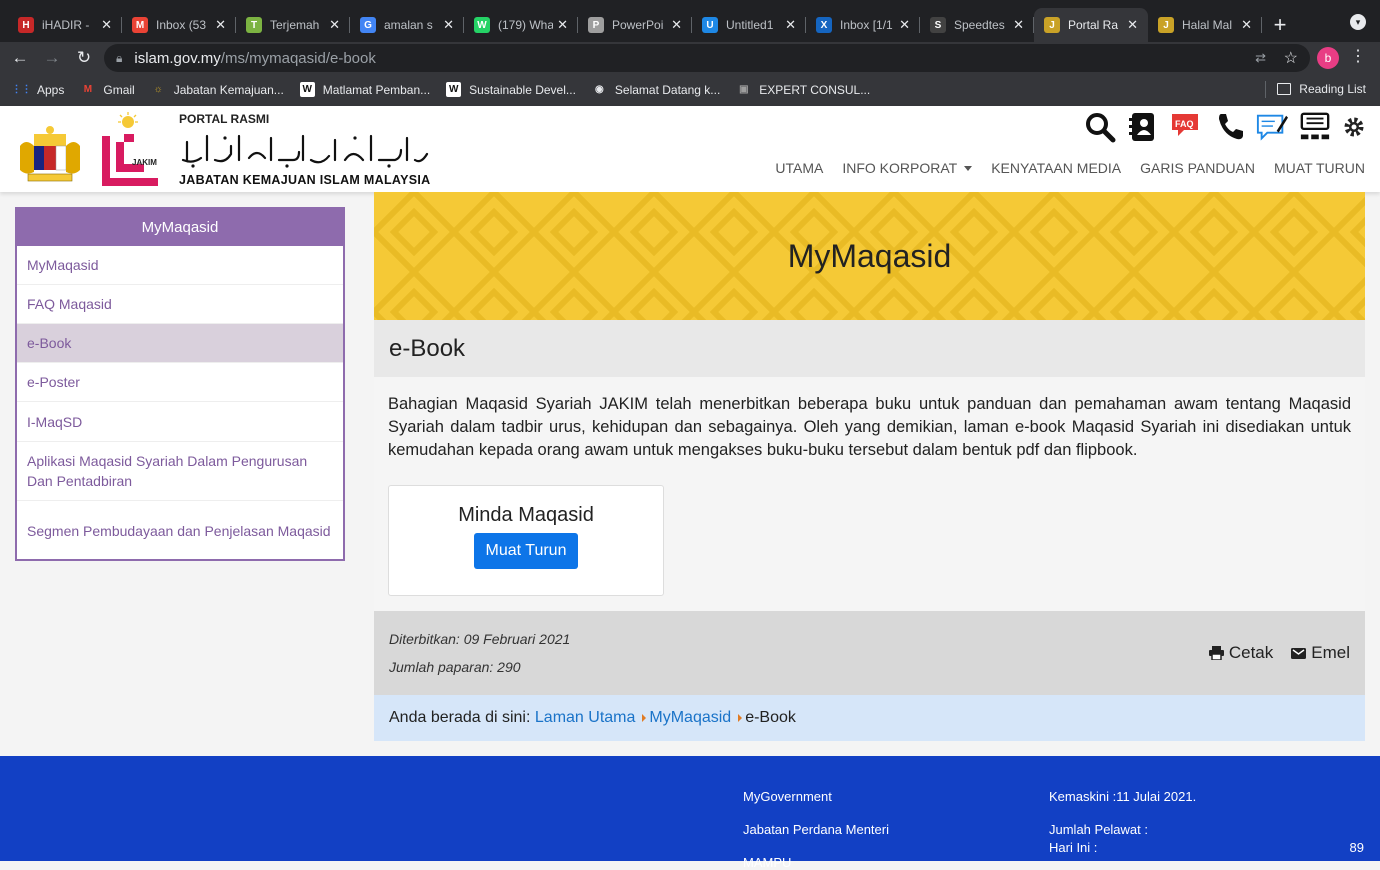  What do you see at coordinates (51, 89) in the screenshot?
I see `bookmark-label: Apps` at bounding box center [51, 89].